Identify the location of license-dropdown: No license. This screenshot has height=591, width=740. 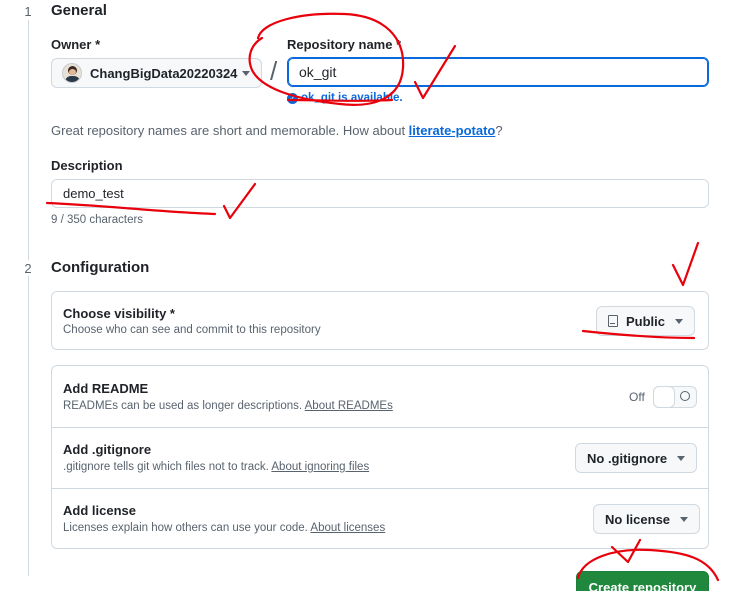
(647, 519).